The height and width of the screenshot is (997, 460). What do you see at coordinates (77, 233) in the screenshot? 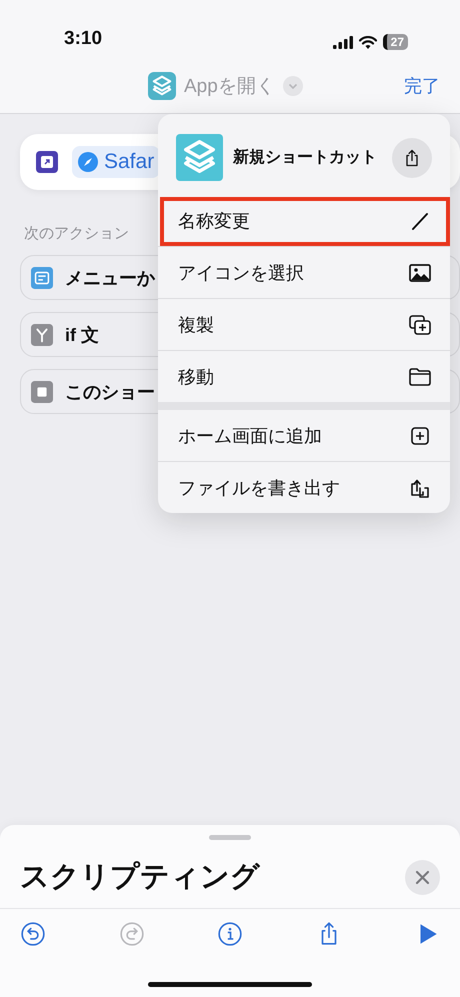
I see `section-heading: 次のアクション` at bounding box center [77, 233].